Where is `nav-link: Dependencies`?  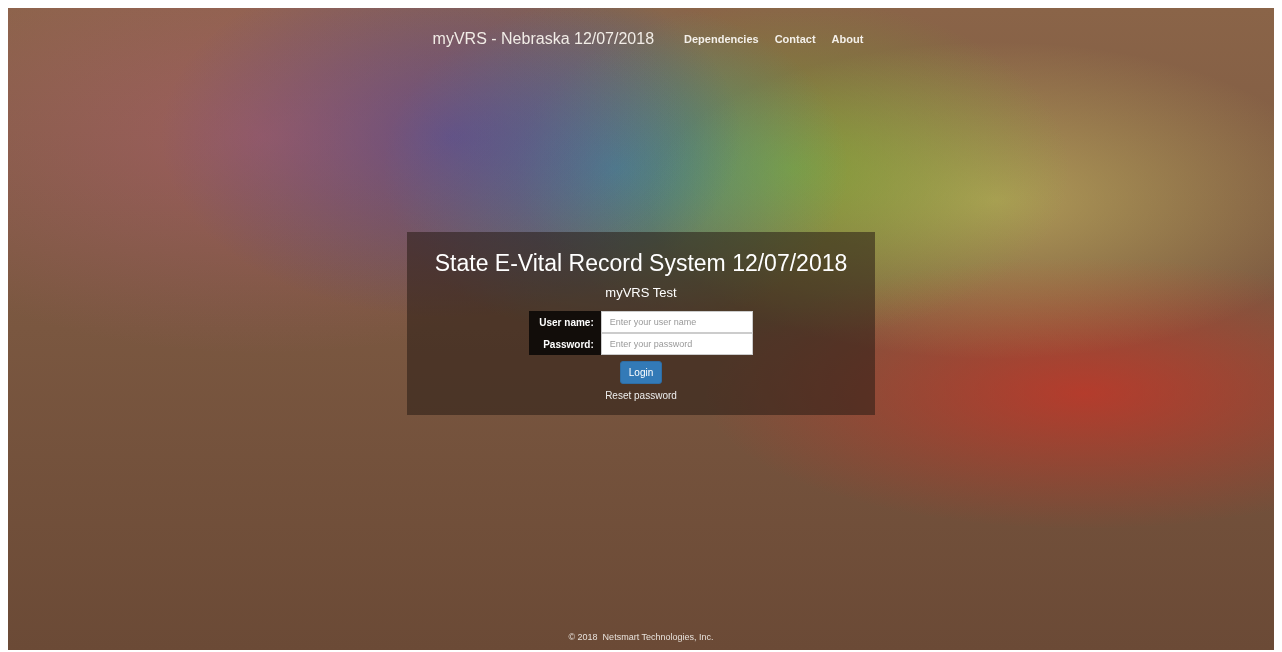
nav-link: Dependencies is located at coordinates (721, 39).